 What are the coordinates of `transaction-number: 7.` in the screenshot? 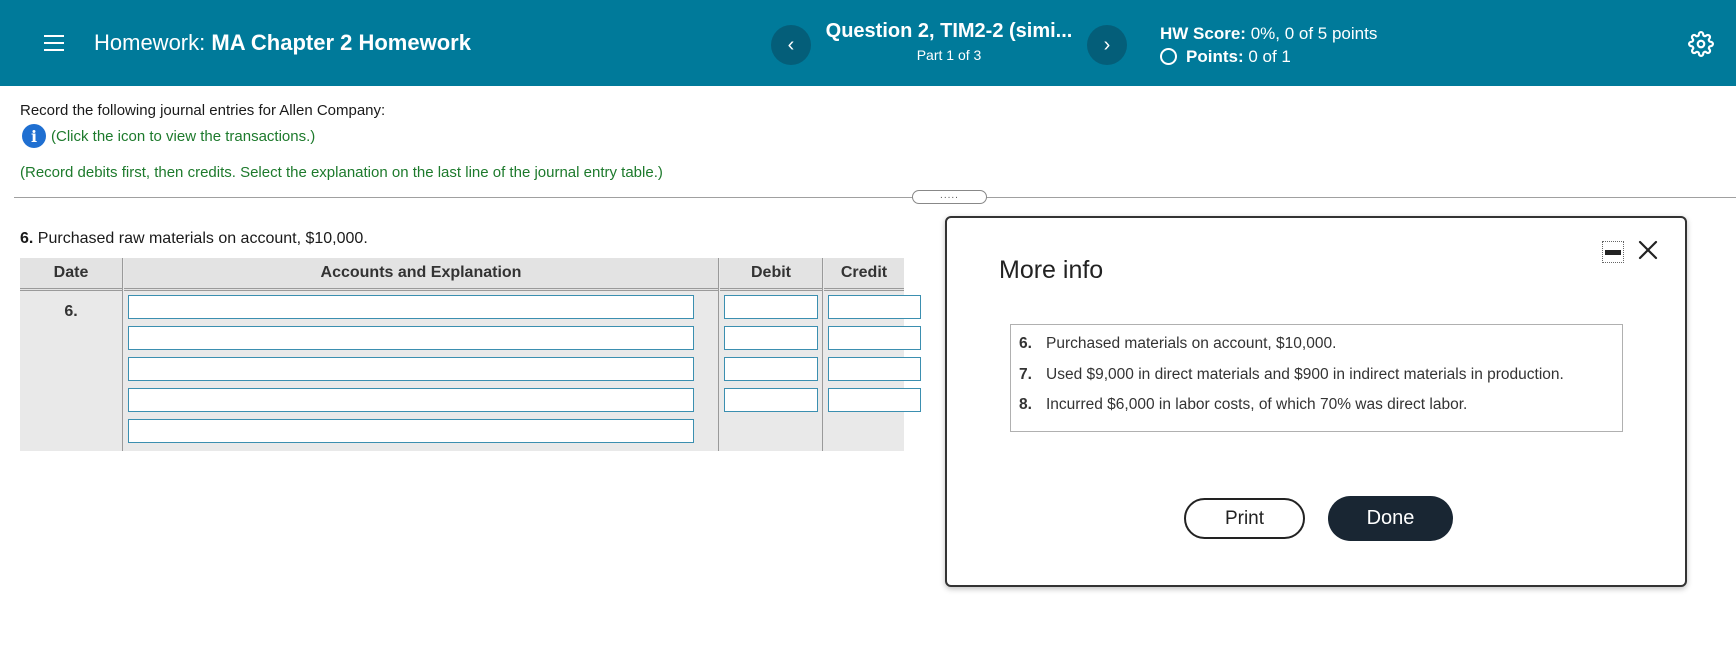 It's located at (1025, 374).